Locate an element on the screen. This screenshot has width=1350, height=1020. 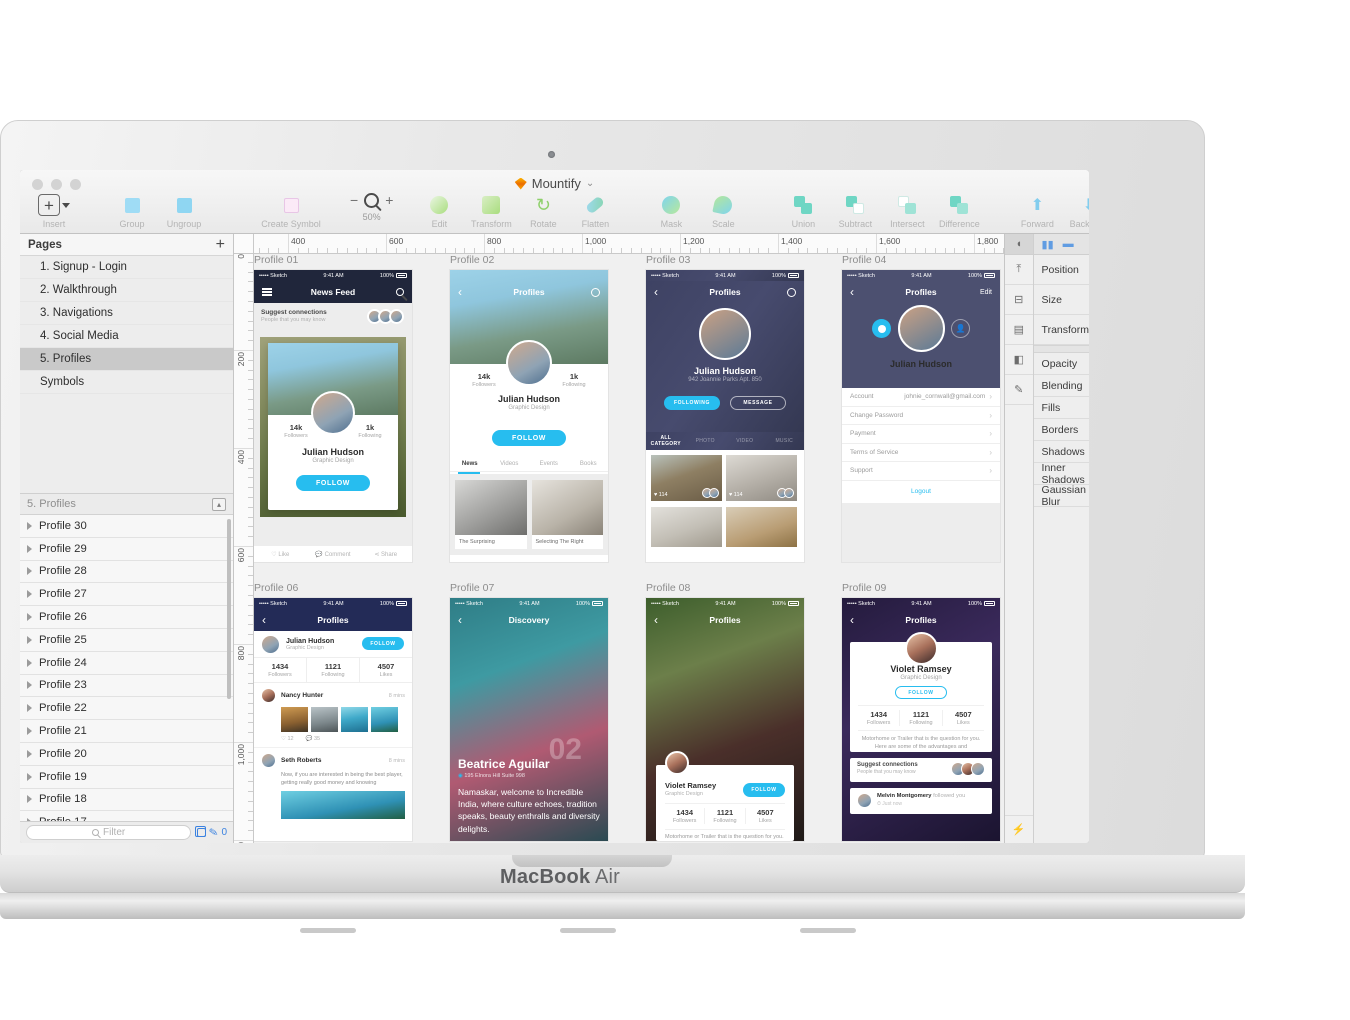
toolbar-union: Union is located at coordinates (803, 210).